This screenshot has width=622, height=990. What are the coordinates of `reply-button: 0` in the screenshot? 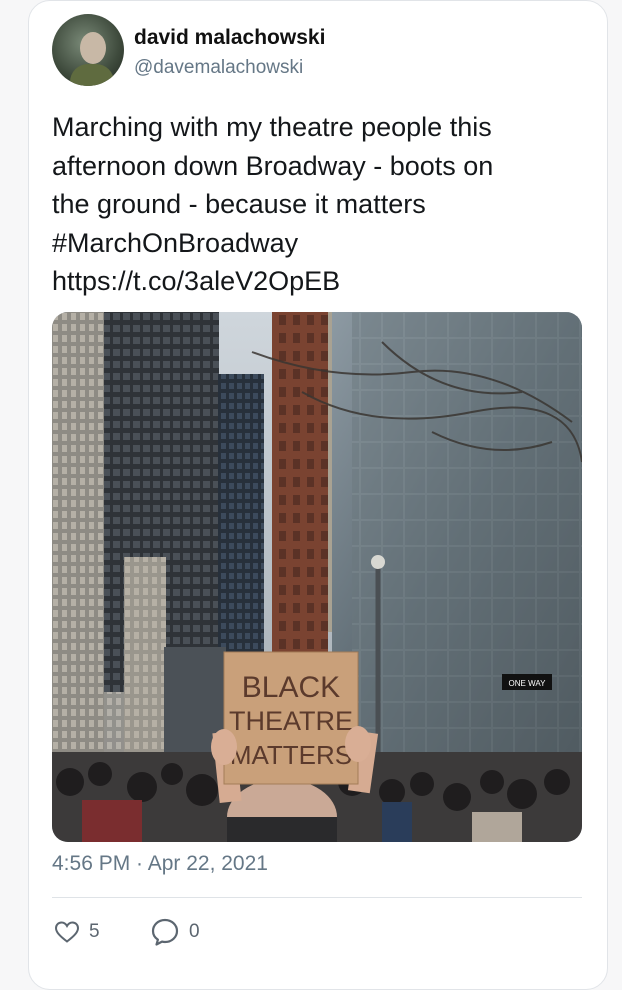 It's located at (175, 932).